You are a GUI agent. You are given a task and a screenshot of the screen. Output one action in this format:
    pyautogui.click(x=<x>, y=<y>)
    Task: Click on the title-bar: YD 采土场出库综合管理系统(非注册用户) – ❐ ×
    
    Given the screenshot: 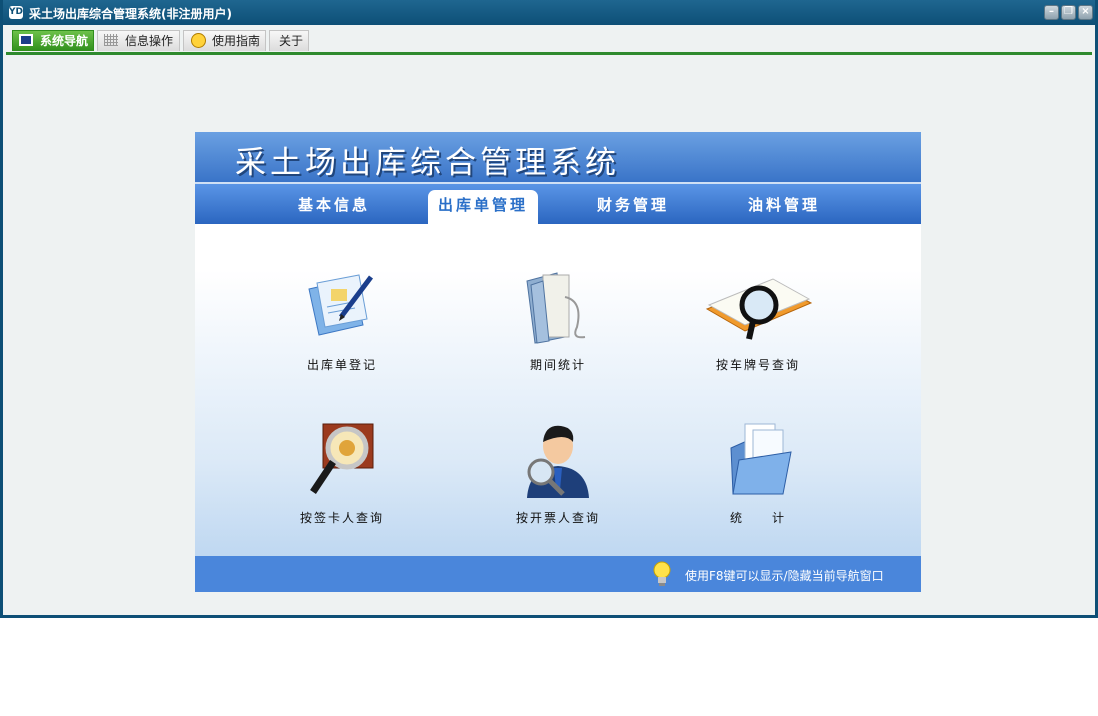 What is the action you would take?
    pyautogui.click(x=549, y=12)
    